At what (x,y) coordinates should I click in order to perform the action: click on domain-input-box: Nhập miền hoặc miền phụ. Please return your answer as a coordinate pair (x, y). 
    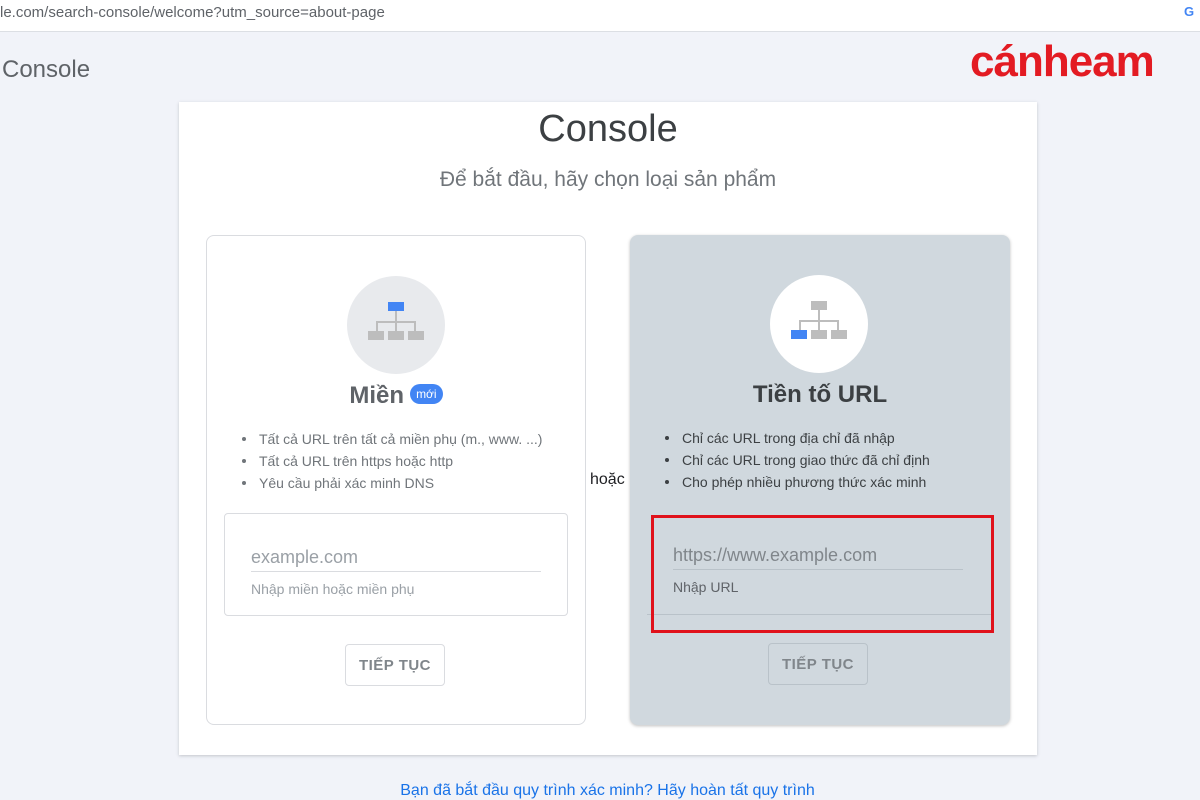
    Looking at the image, I should click on (396, 564).